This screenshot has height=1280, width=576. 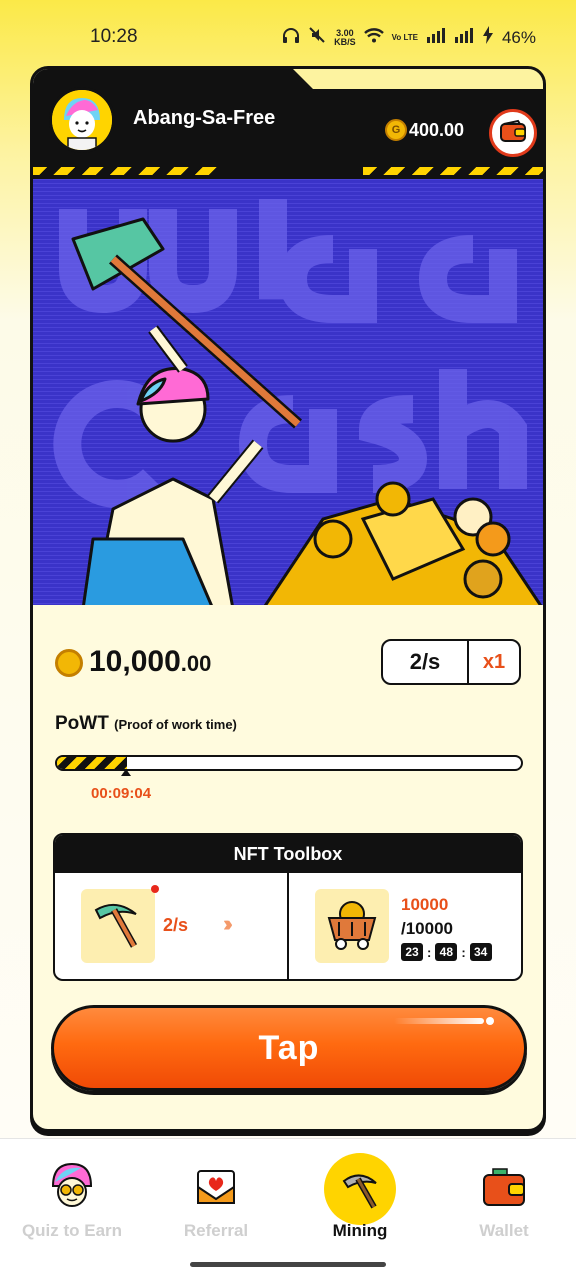 I want to click on mute-icon, so click(x=317, y=37).